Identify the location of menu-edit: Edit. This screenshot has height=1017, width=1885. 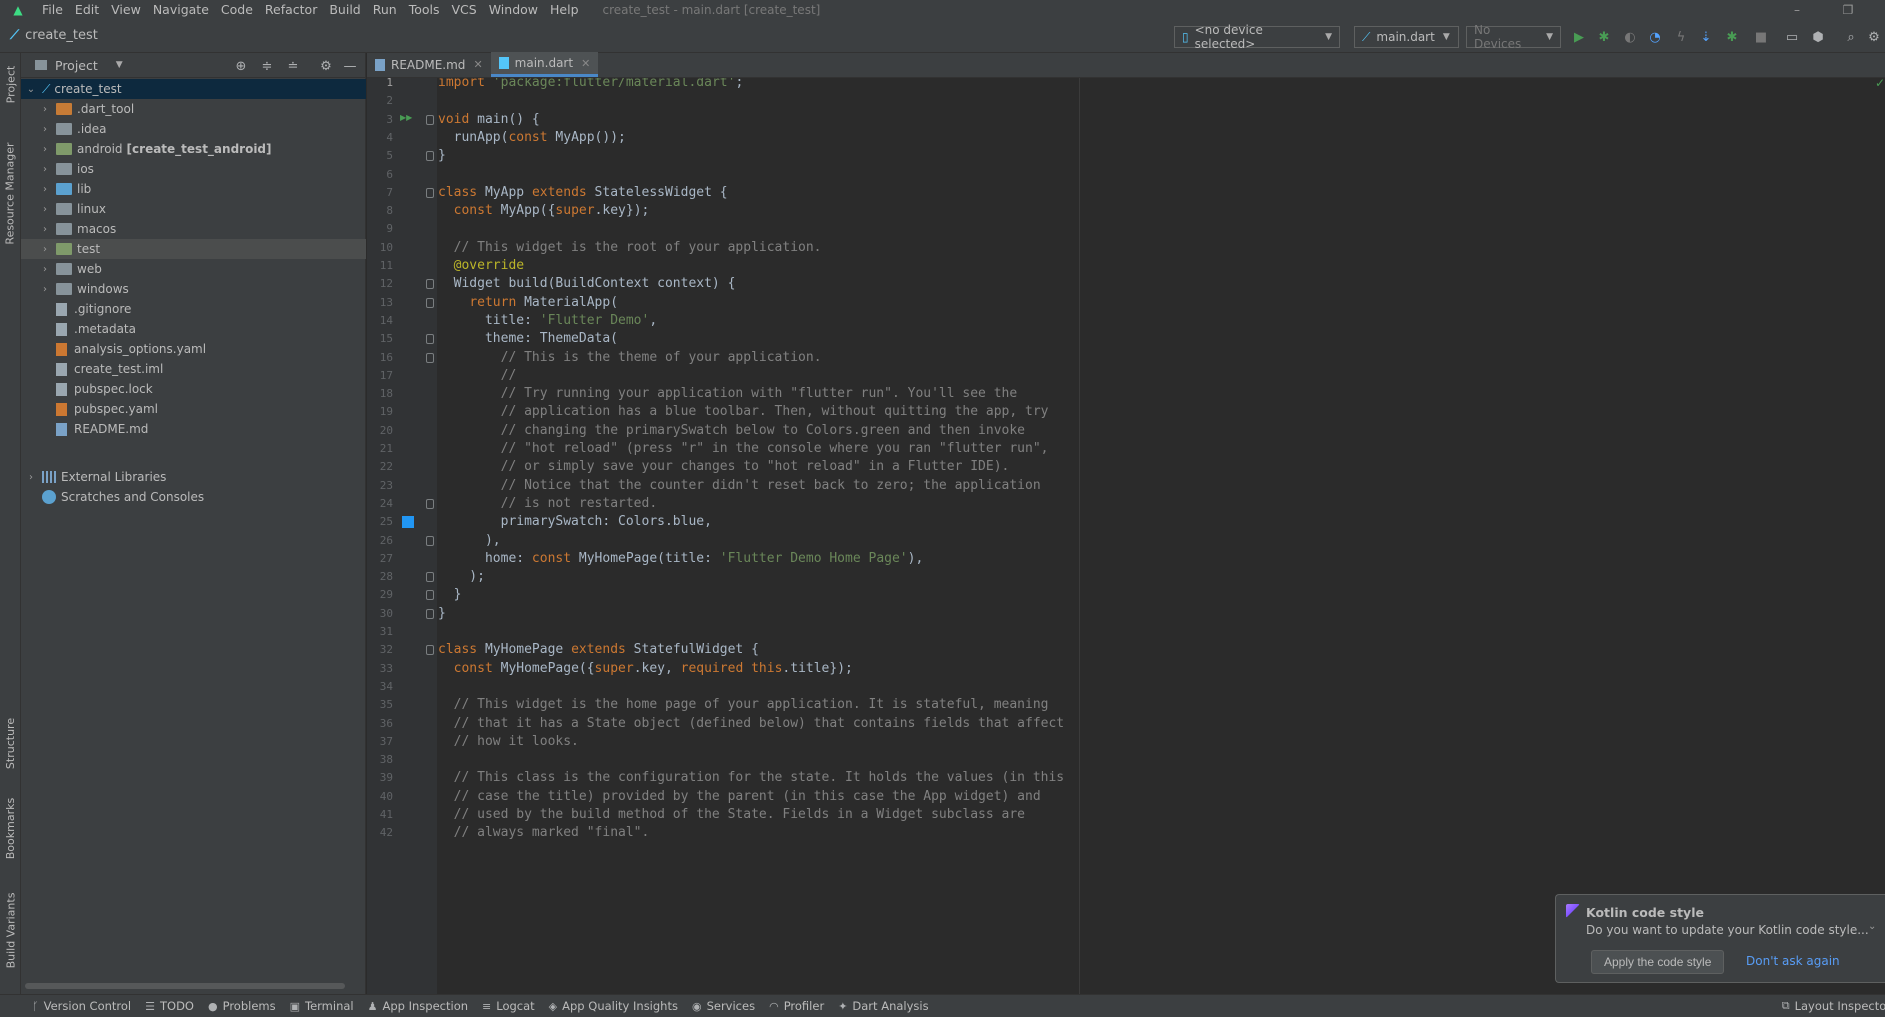
(87, 9).